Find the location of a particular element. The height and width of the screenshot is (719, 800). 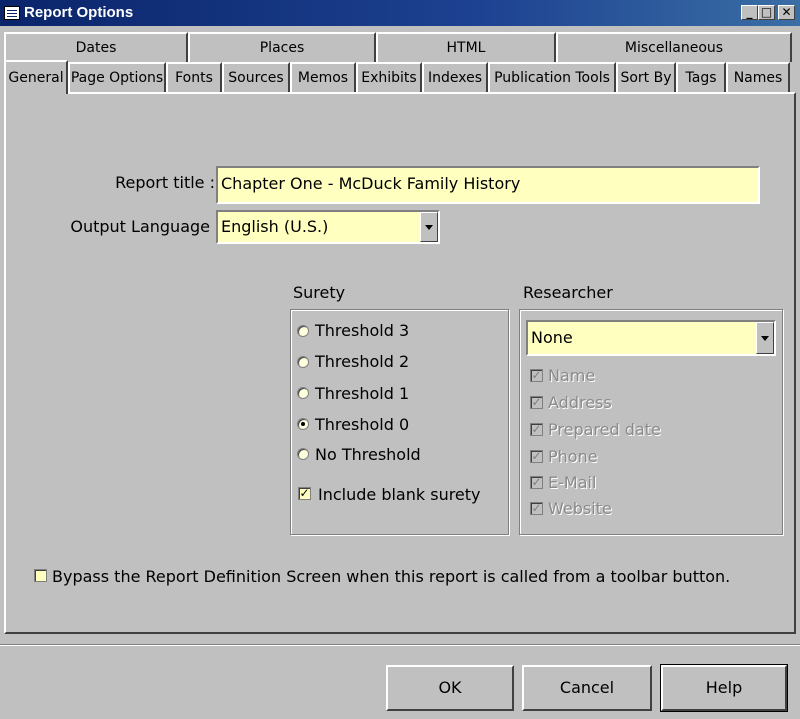

no-threshold-label: No Threshold is located at coordinates (368, 454).